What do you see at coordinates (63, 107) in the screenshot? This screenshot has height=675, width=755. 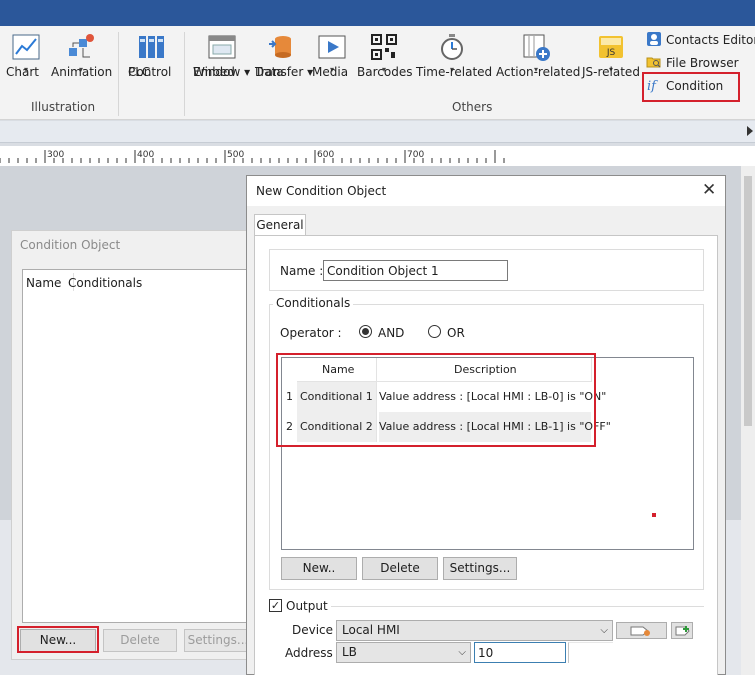 I see `group-label-illustration: Illustration` at bounding box center [63, 107].